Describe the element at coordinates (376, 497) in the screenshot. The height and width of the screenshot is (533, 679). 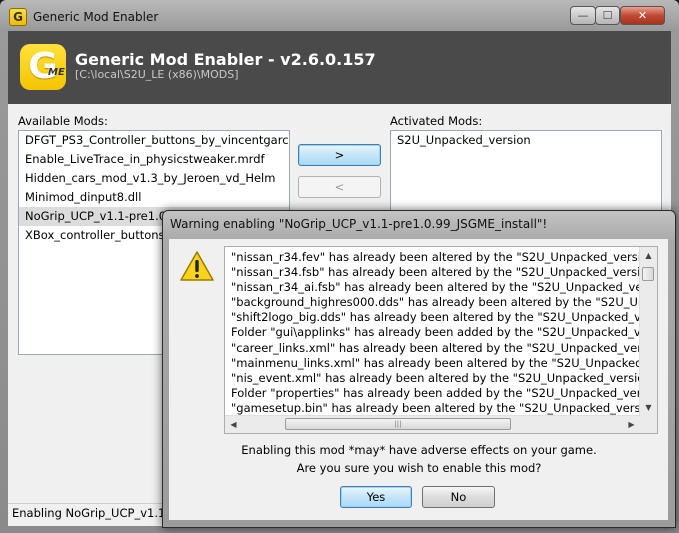
I see `yes-button: Yes` at that location.